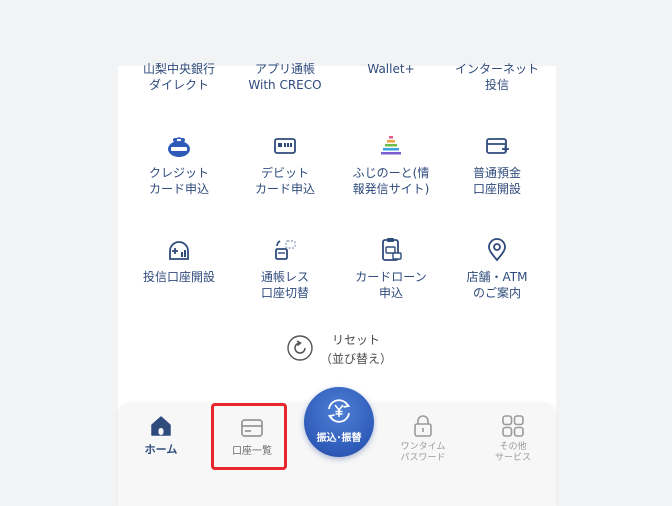 This screenshot has height=506, width=672. Describe the element at coordinates (285, 164) in the screenshot. I see `menu-item-debit-card: デビット カード申込` at that location.